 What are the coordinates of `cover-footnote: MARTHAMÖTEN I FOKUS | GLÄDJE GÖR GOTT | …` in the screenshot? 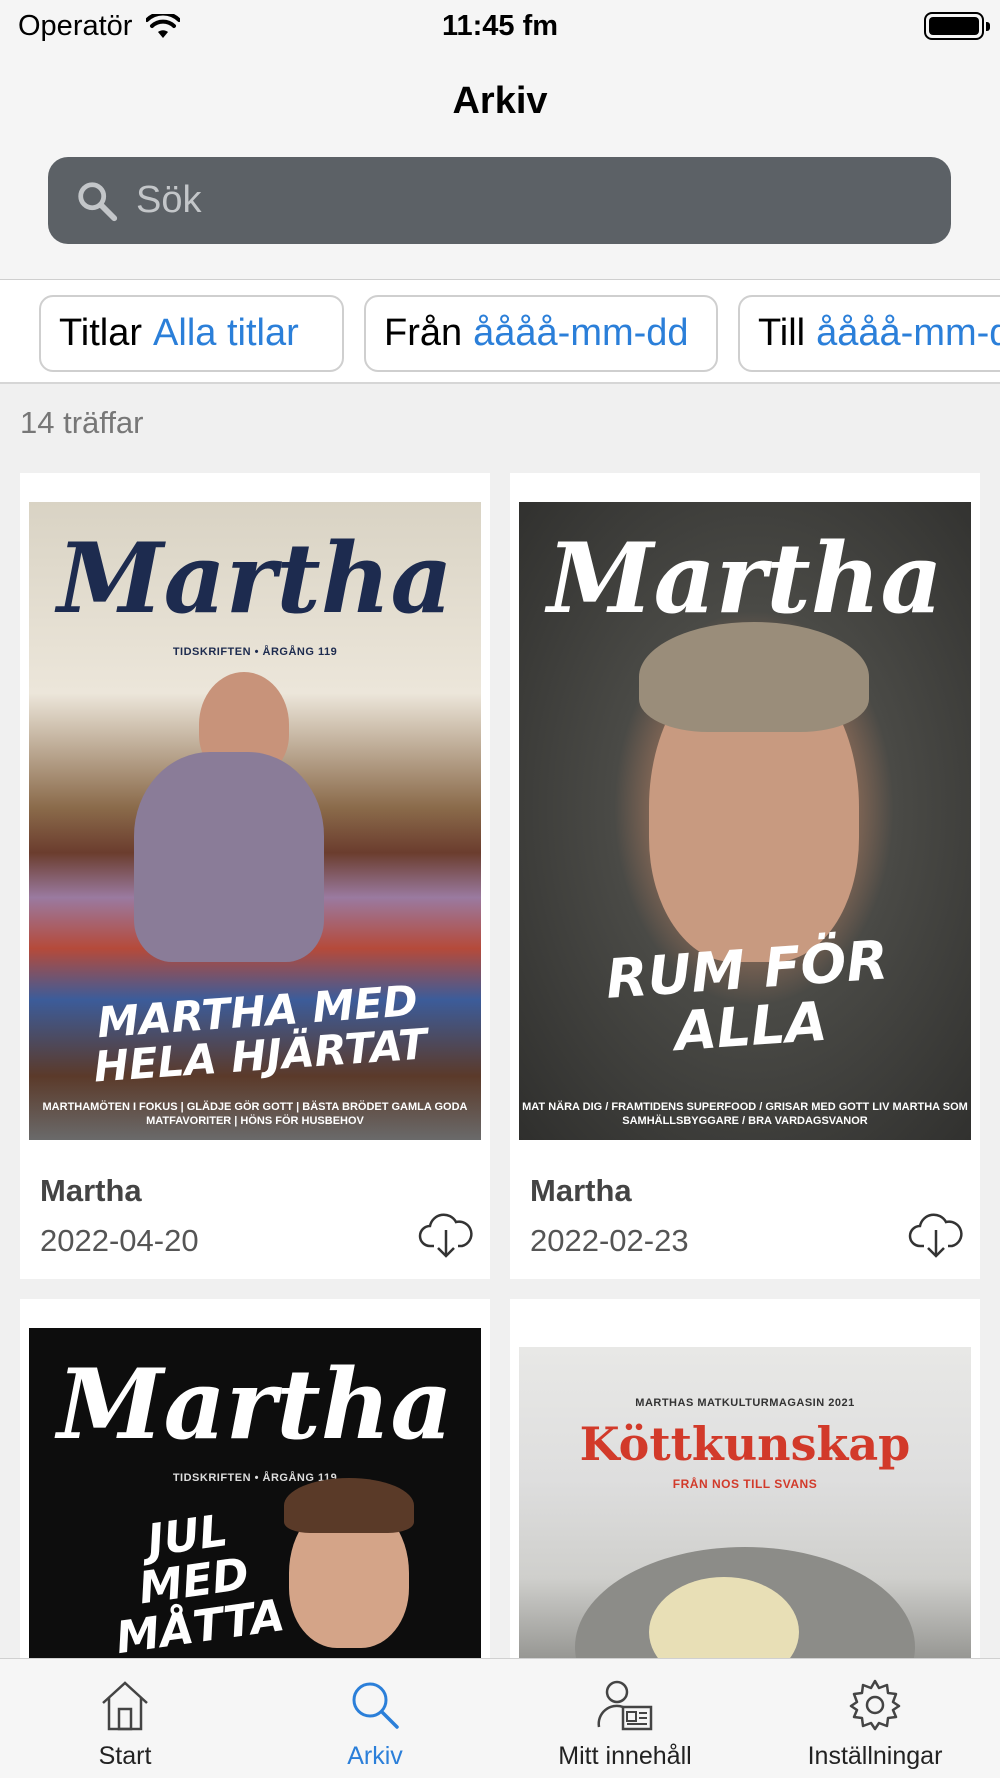 It's located at (255, 1114).